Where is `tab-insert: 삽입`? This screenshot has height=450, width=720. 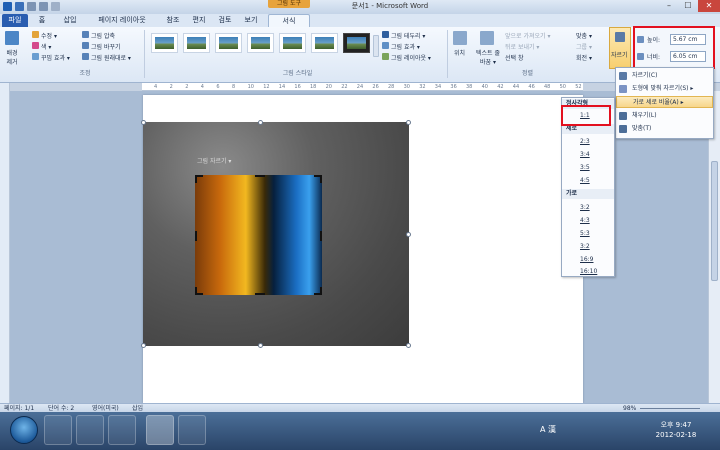
tab-insert: 삽입 is located at coordinates (70, 20).